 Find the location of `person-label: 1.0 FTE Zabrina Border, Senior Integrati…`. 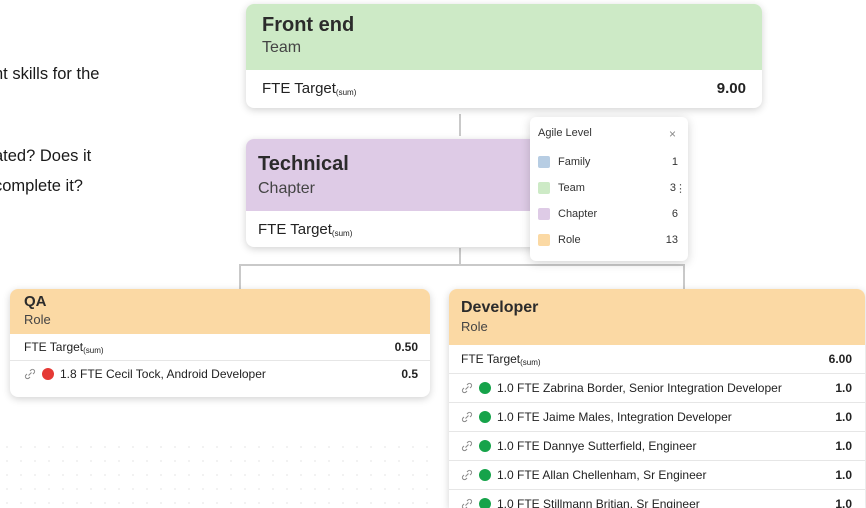

person-label: 1.0 FTE Zabrina Border, Senior Integrati… is located at coordinates (639, 388).